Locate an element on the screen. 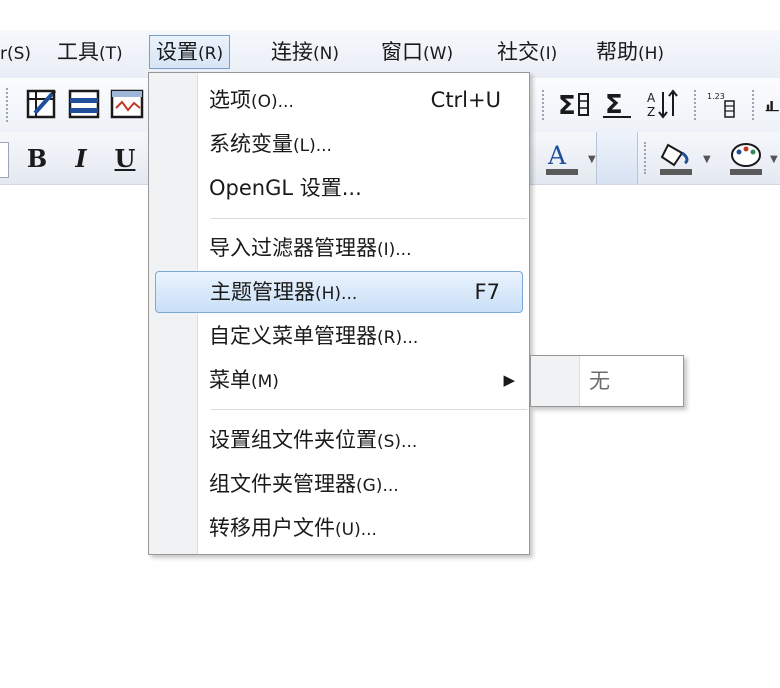 The width and height of the screenshot is (780, 688). sum-icon: Σ is located at coordinates (576, 104).